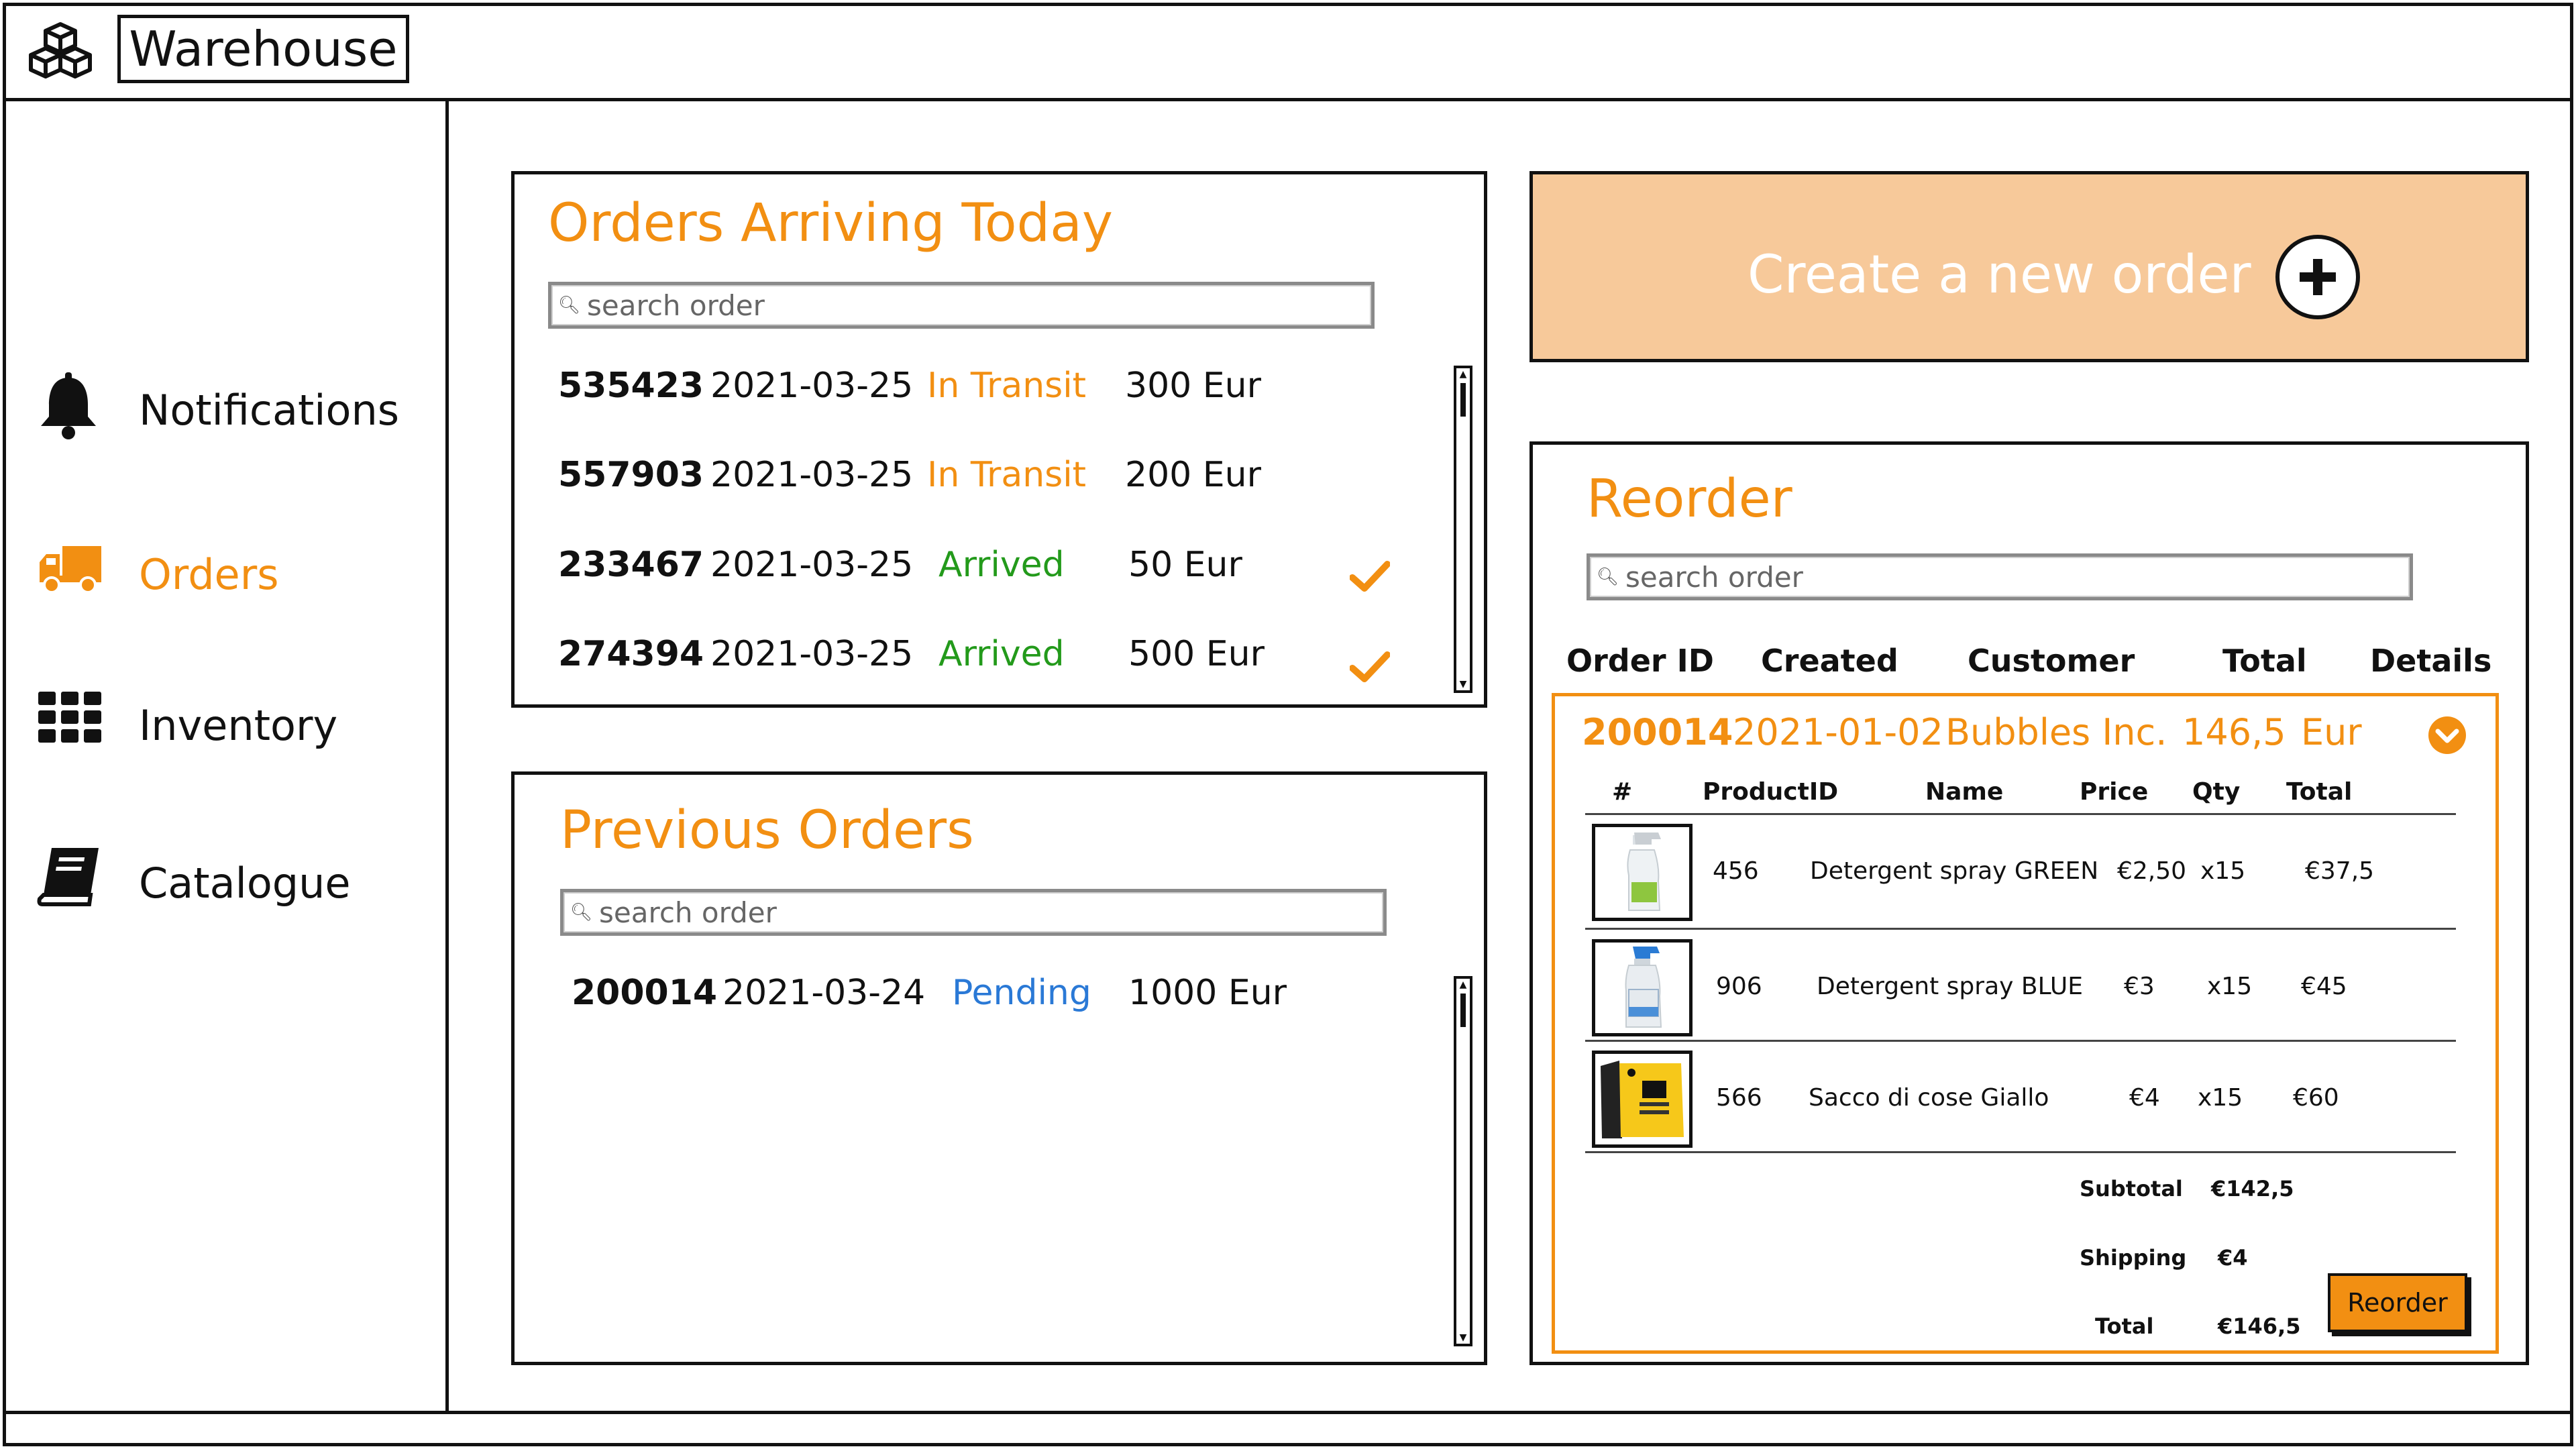 The width and height of the screenshot is (2576, 1449). Describe the element at coordinates (1689, 499) in the screenshot. I see `panel-title: Reorder` at that location.